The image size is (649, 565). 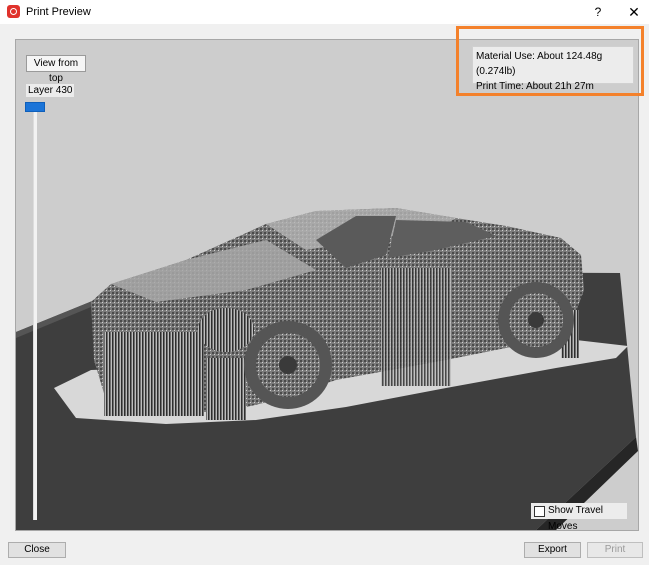 I want to click on show-travel-moves-toggle: Show Travel Moves, so click(x=579, y=516).